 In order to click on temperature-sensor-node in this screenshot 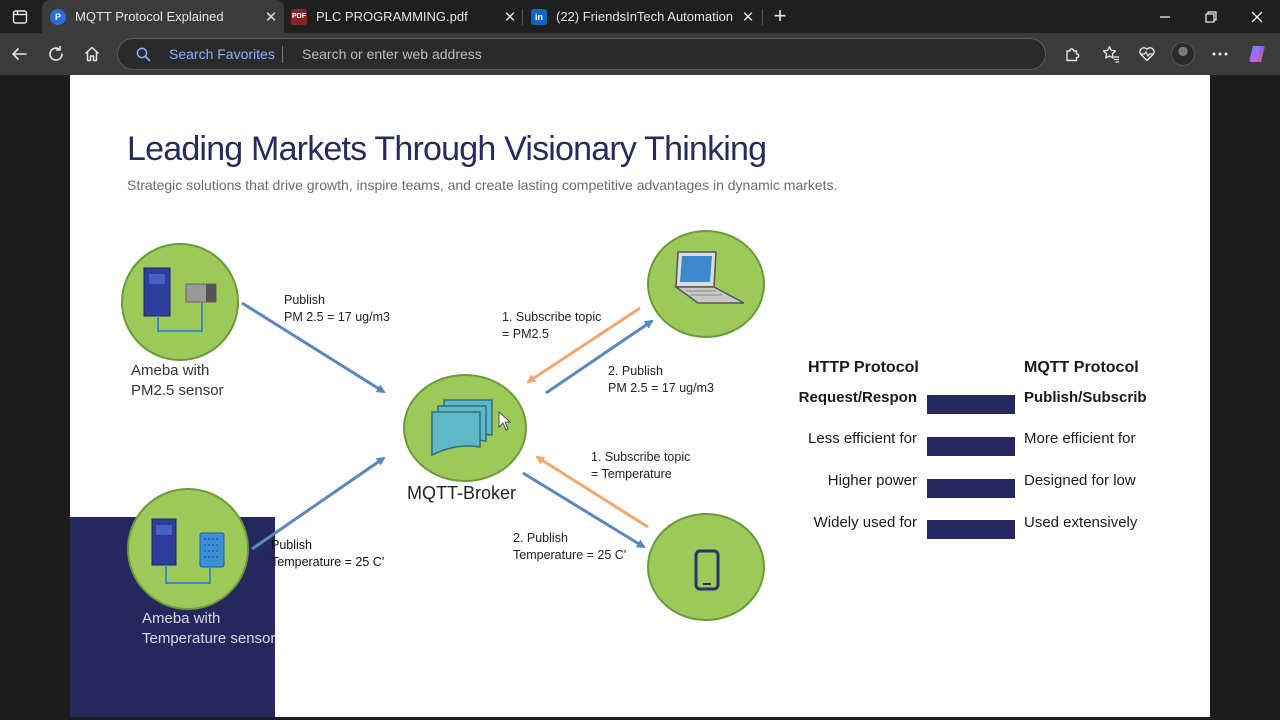, I will do `click(188, 549)`.